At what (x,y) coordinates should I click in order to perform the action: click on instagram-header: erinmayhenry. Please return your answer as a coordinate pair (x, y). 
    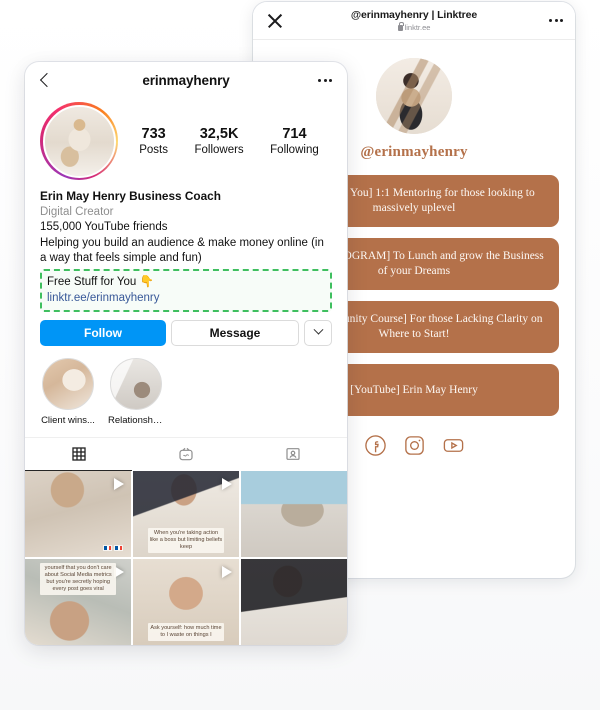
    Looking at the image, I should click on (186, 80).